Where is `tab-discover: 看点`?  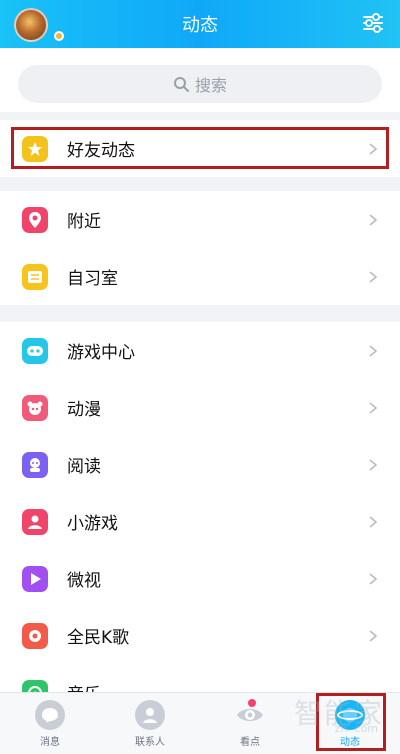 tab-discover: 看点 is located at coordinates (250, 723).